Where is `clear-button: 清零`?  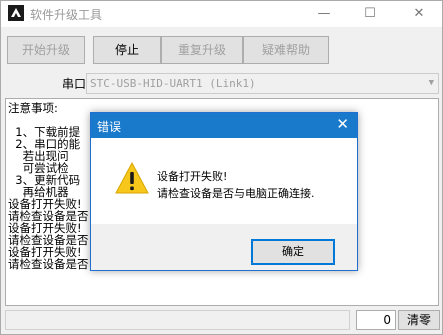 clear-button: 清零 is located at coordinates (419, 320).